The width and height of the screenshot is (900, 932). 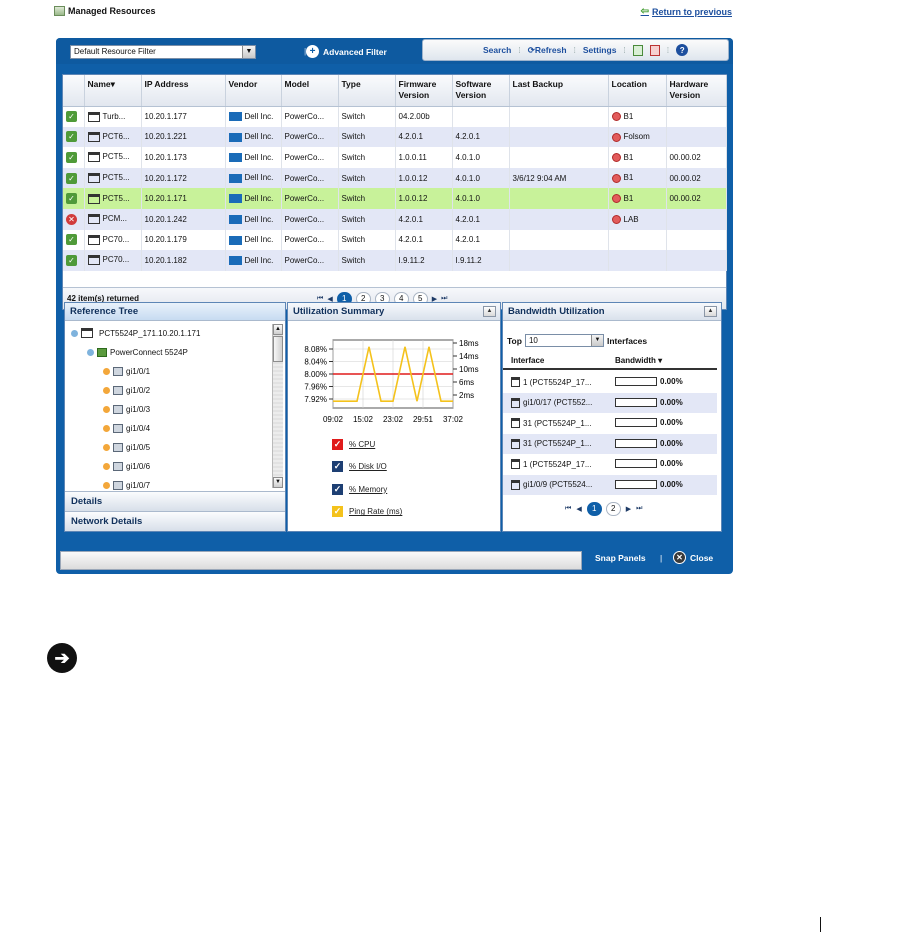 I want to click on column-header-vendor: Vendor, so click(x=253, y=91).